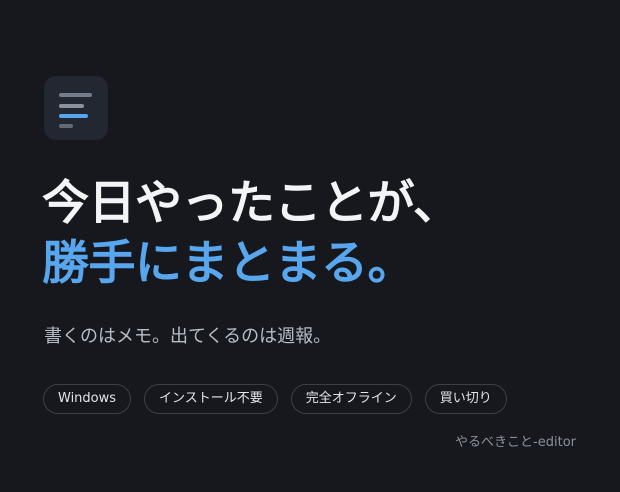 This screenshot has width=620, height=492. Describe the element at coordinates (465, 399) in the screenshot. I see `tag-one-time-purchase: 買い切り` at that location.